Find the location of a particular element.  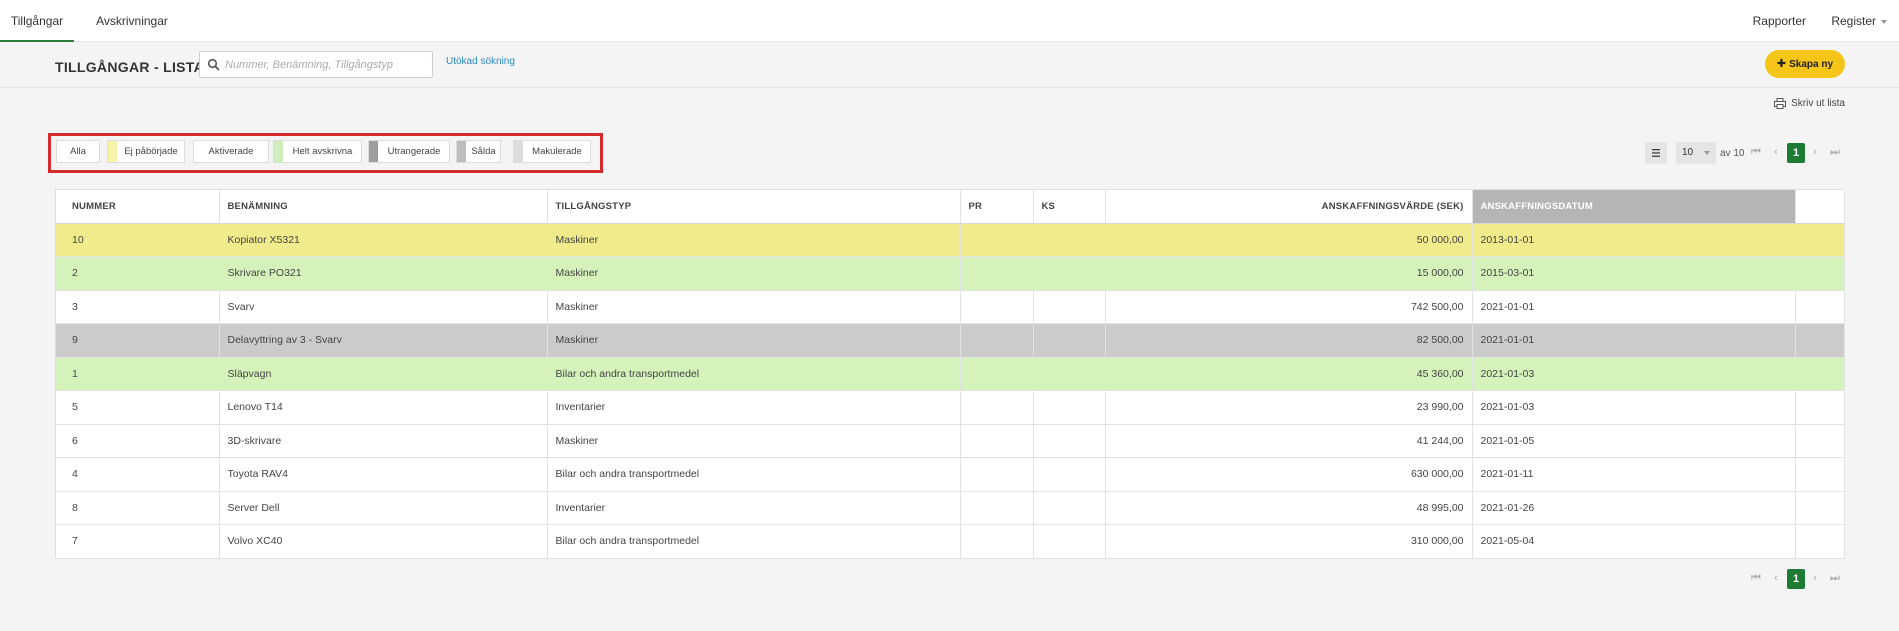

search-icon is located at coordinates (213, 64).